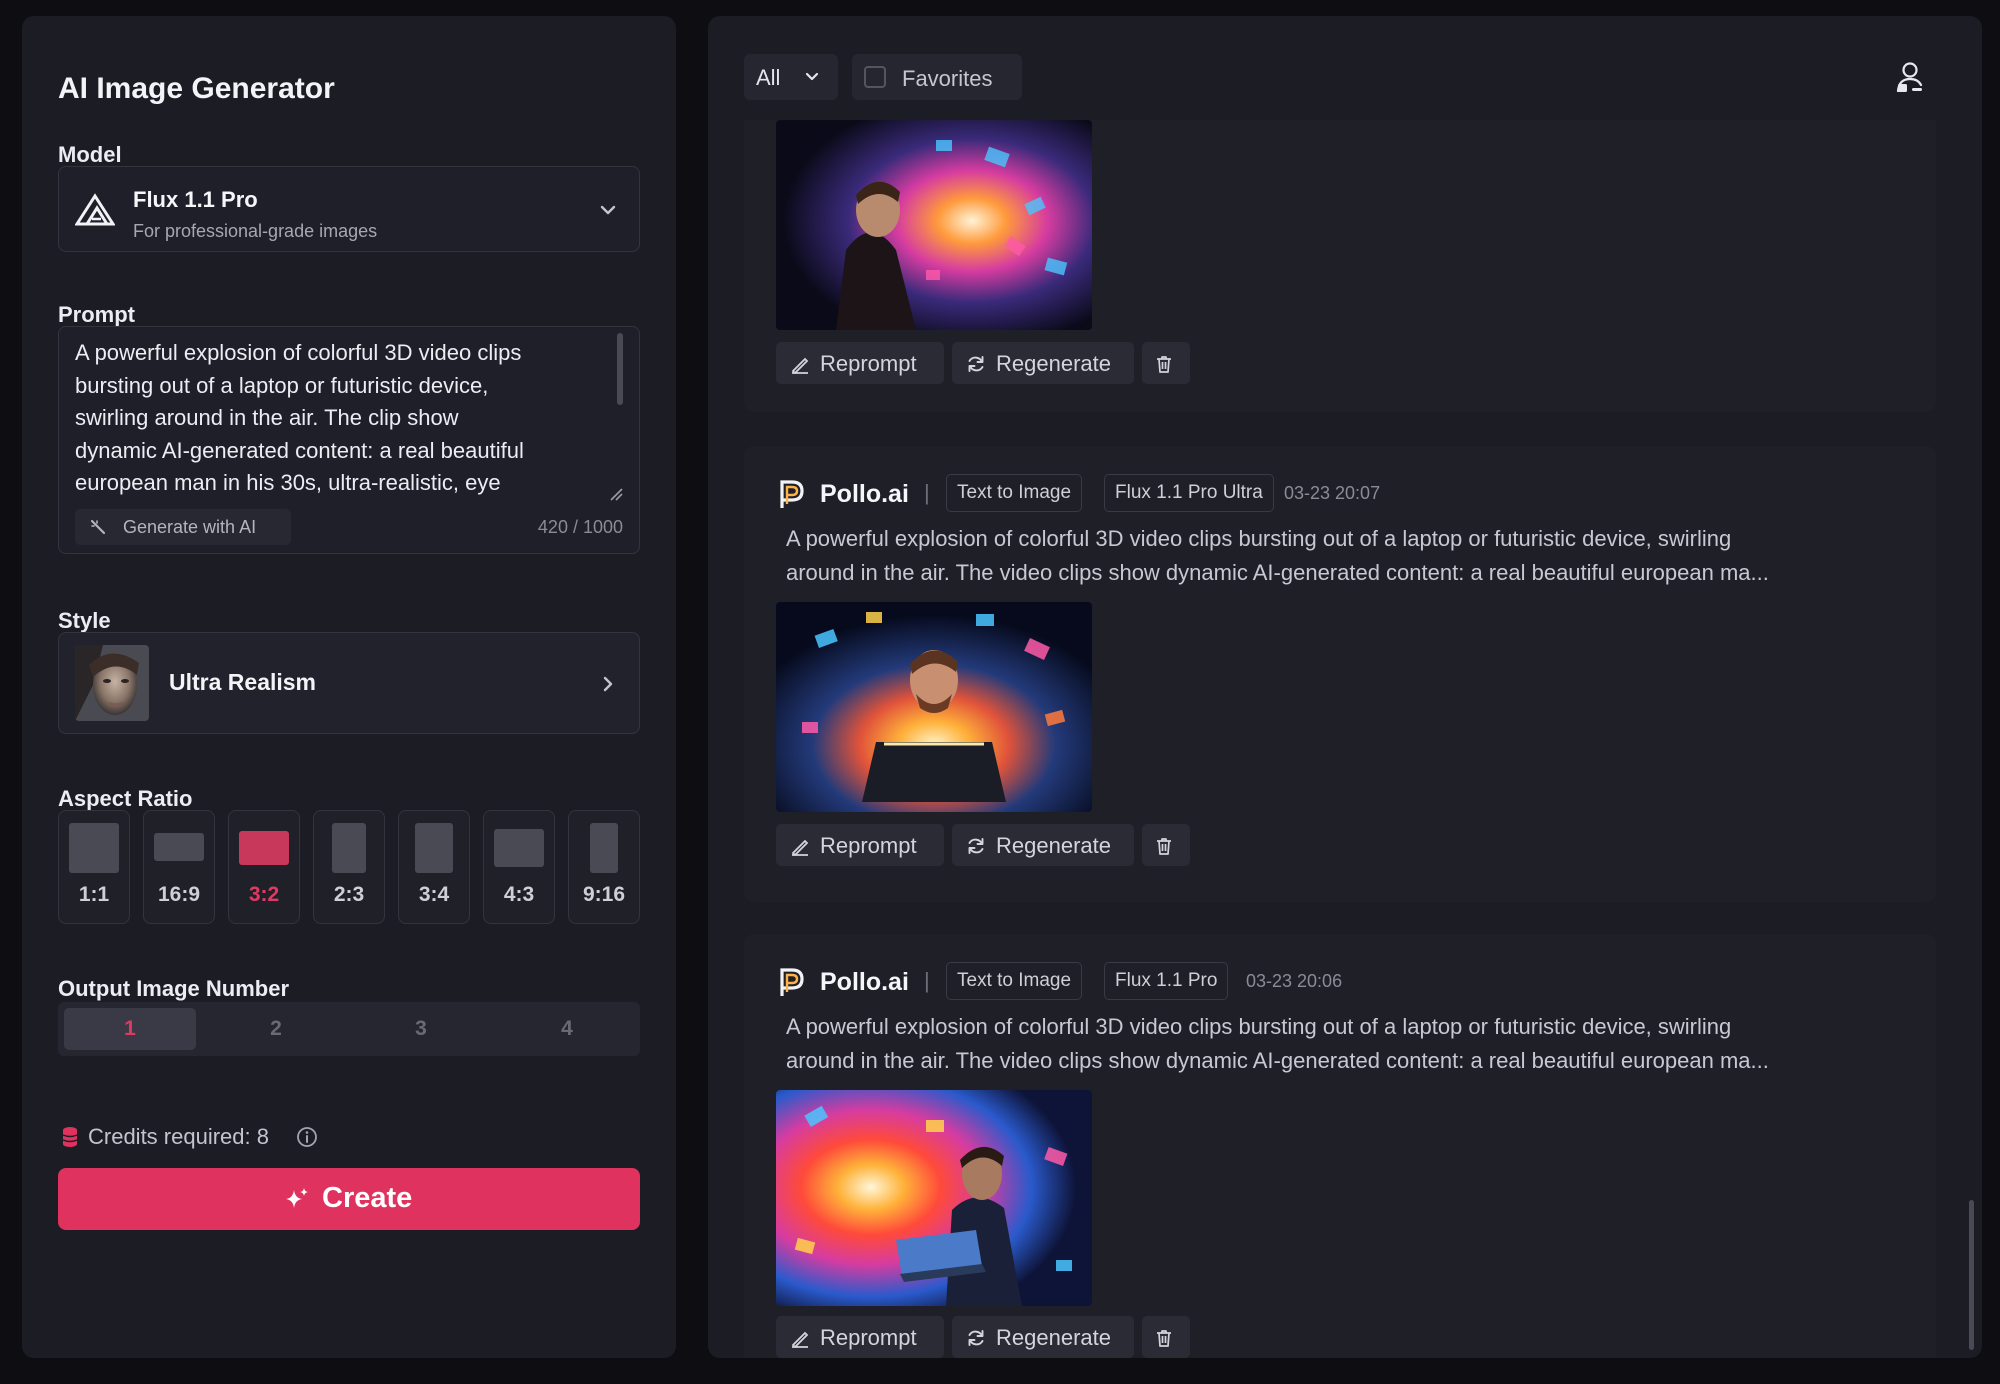 The height and width of the screenshot is (1384, 2000). I want to click on ratio-label: 2:3, so click(349, 894).